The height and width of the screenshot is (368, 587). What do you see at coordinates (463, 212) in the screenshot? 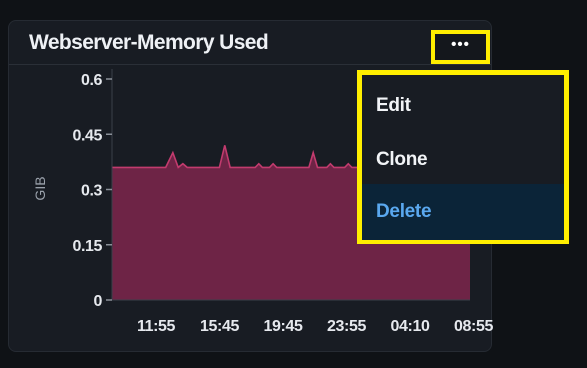
I see `menu-item-delete: Delete` at bounding box center [463, 212].